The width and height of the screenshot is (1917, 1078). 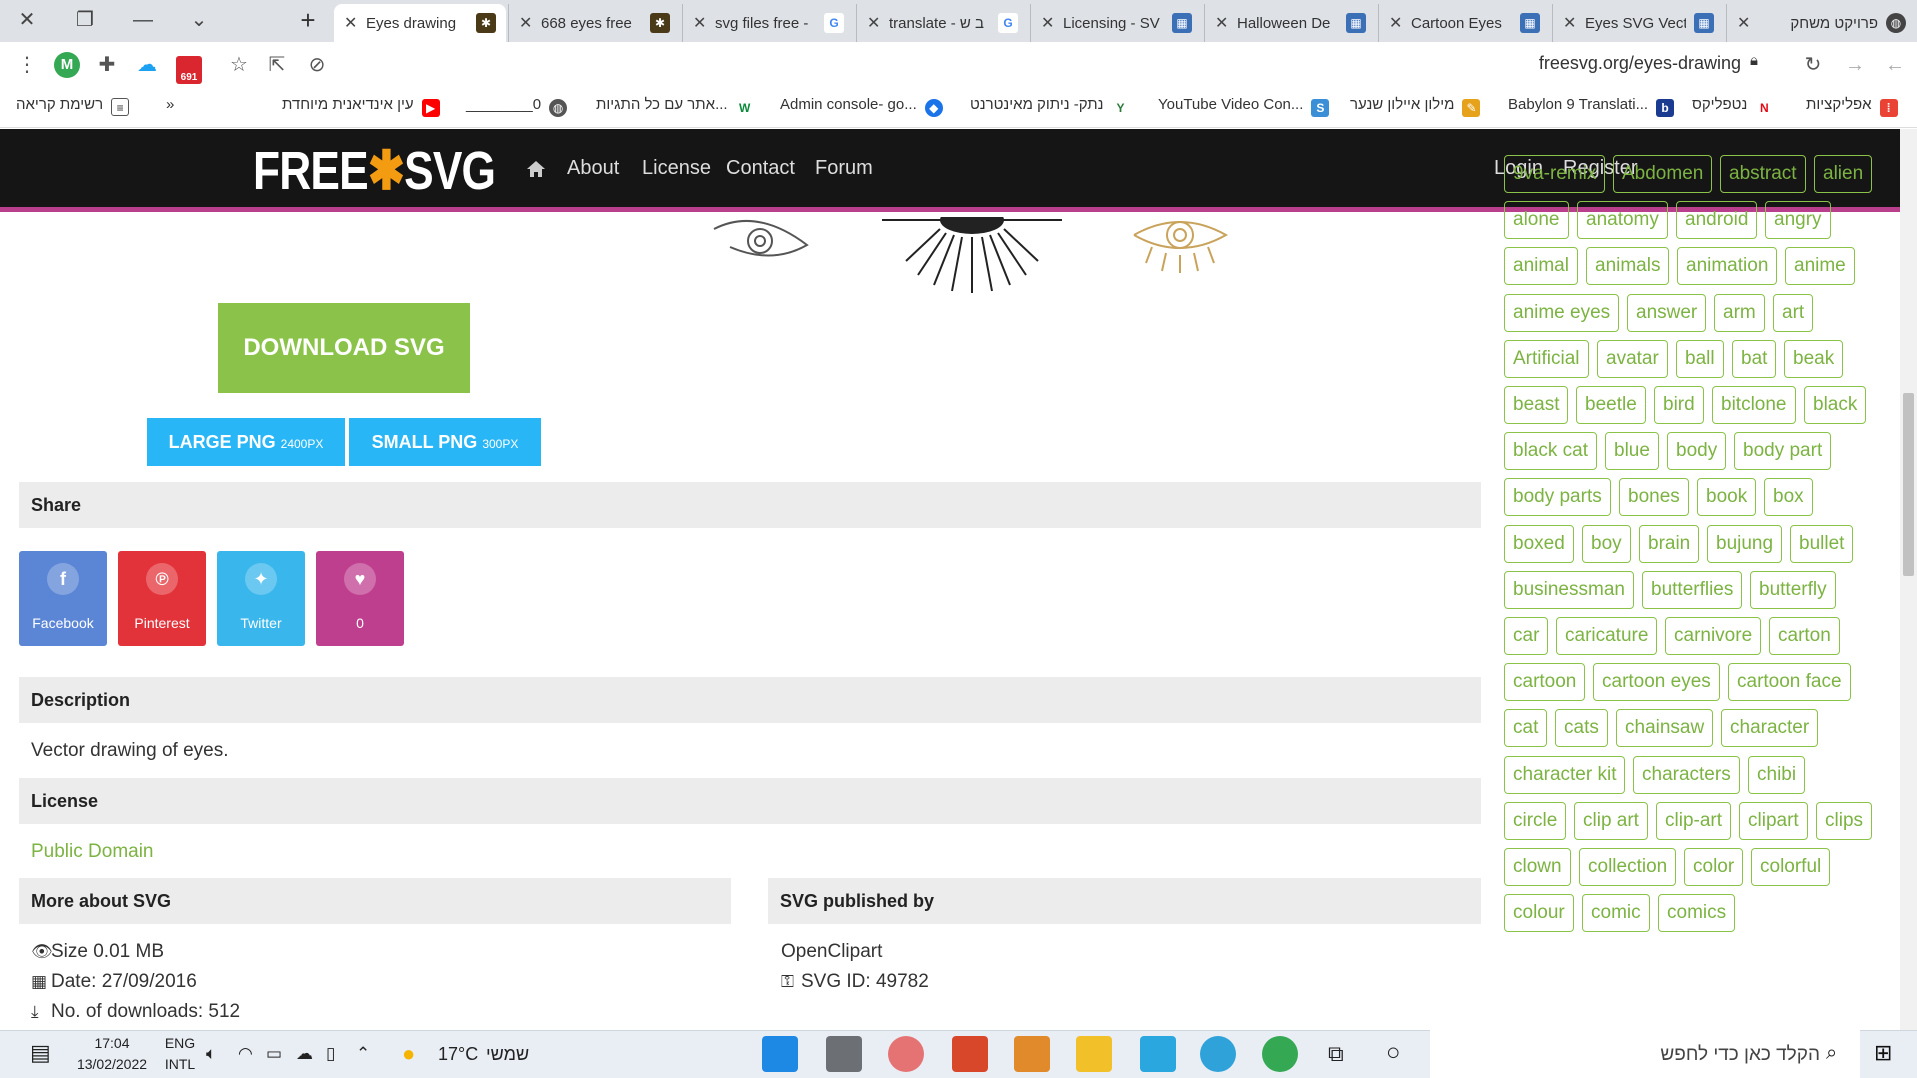 What do you see at coordinates (1050, 106) in the screenshot?
I see `bookmark-disconnect: נתק- ניתוק מאינטרנט Y` at bounding box center [1050, 106].